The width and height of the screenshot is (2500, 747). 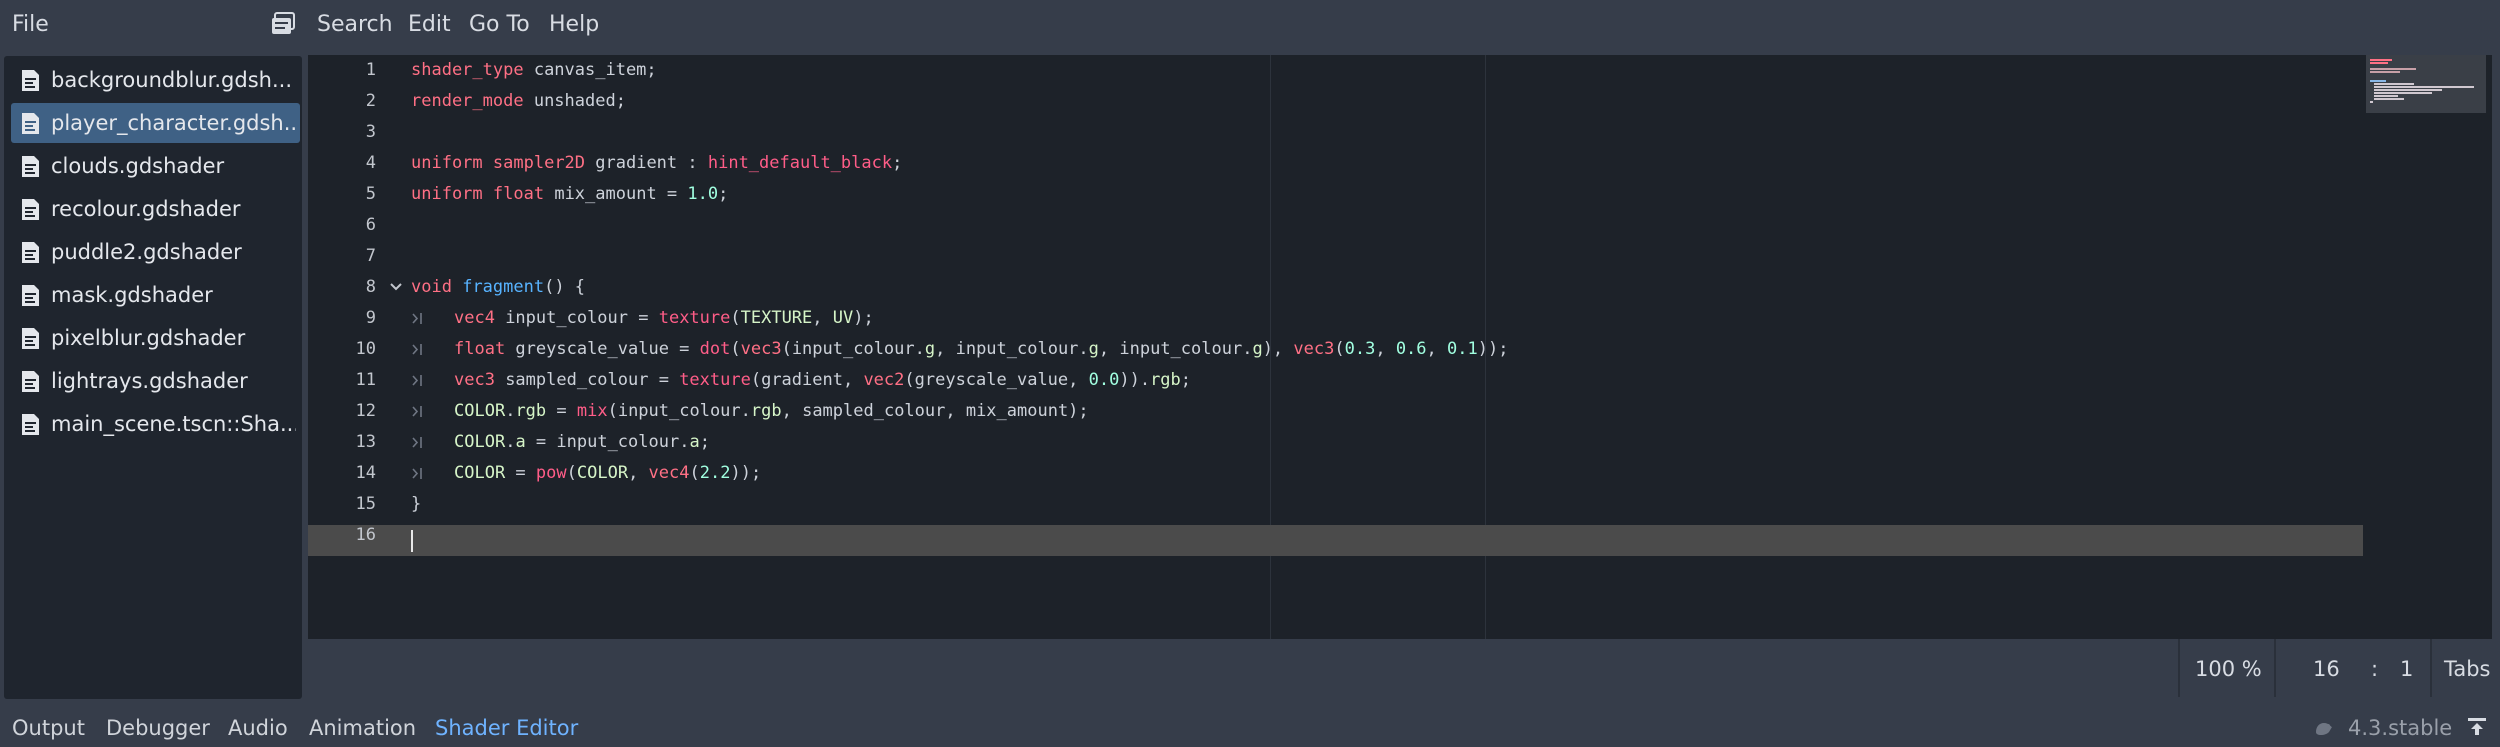 I want to click on menu-help: Help, so click(x=574, y=25).